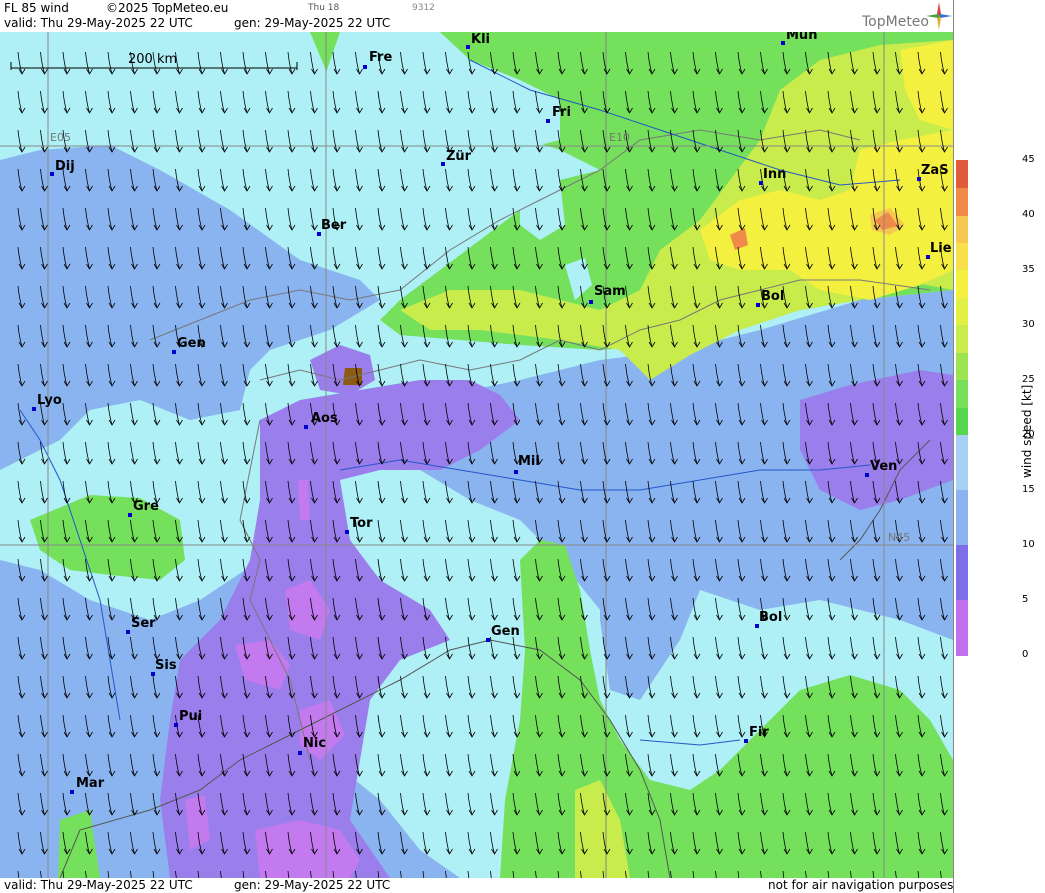  Describe the element at coordinates (458, 156) in the screenshot. I see `city-label: Zür` at that location.